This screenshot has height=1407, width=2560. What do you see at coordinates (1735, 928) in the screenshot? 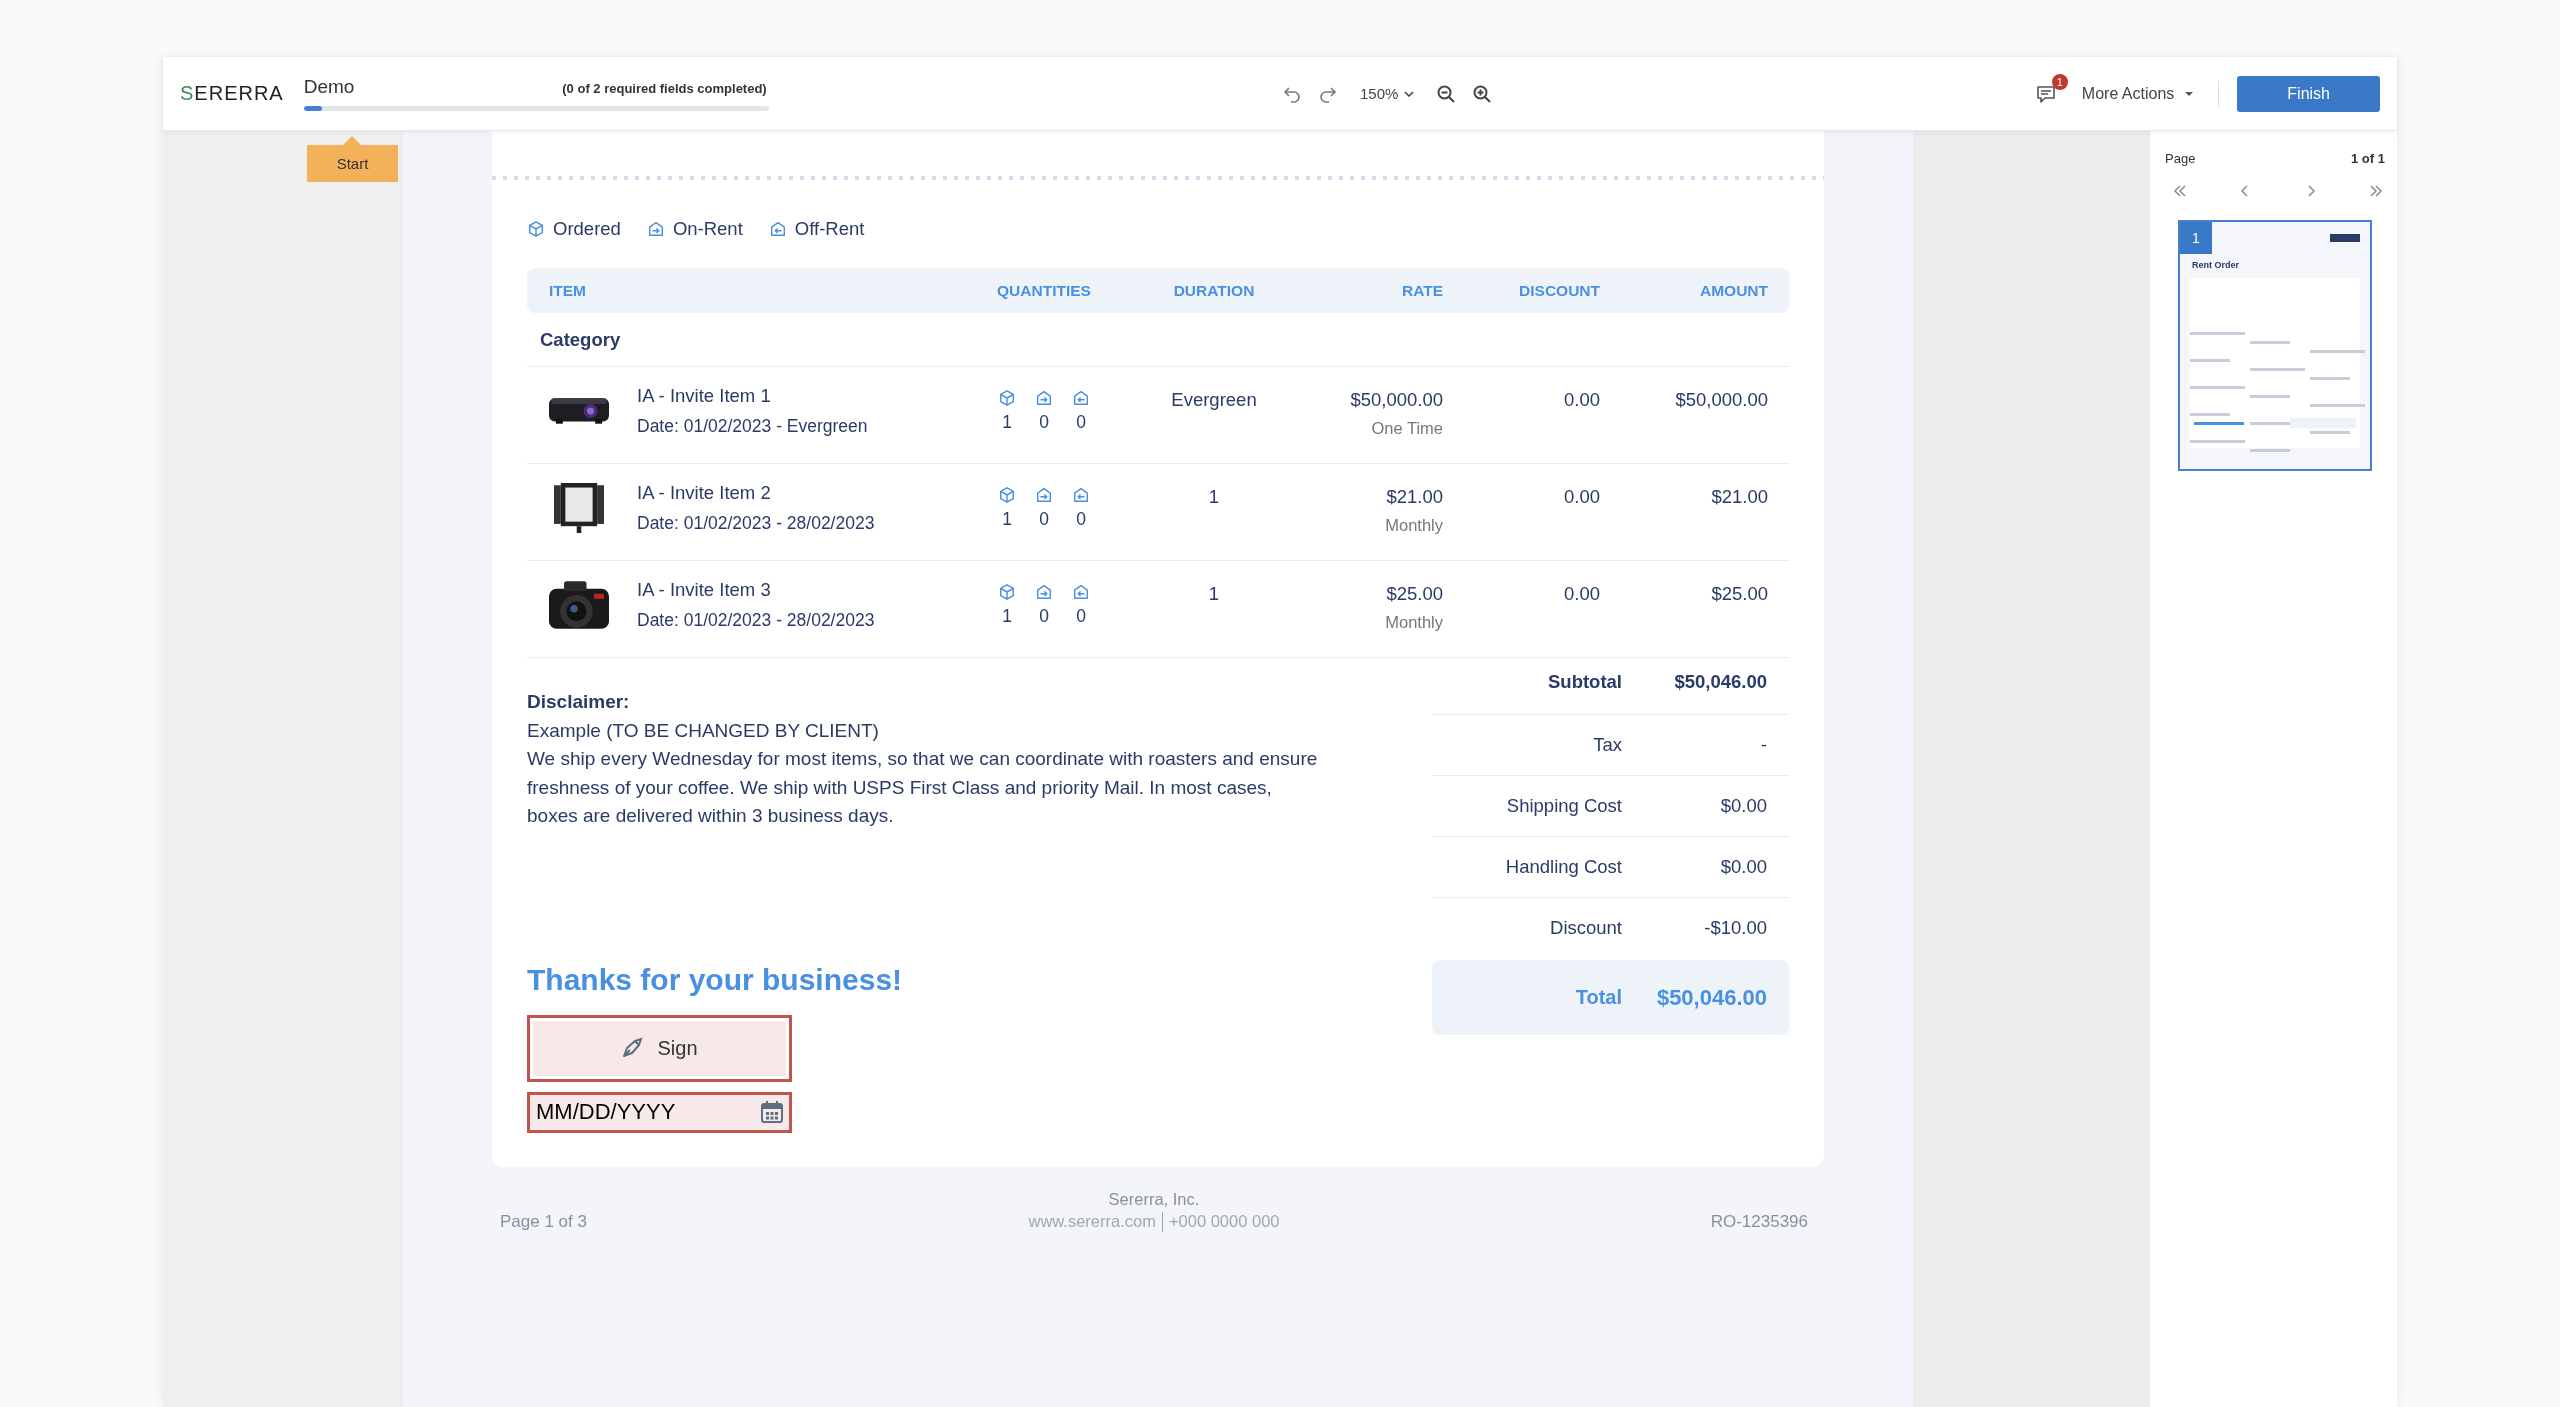
I see `total-value: -$10.00` at bounding box center [1735, 928].